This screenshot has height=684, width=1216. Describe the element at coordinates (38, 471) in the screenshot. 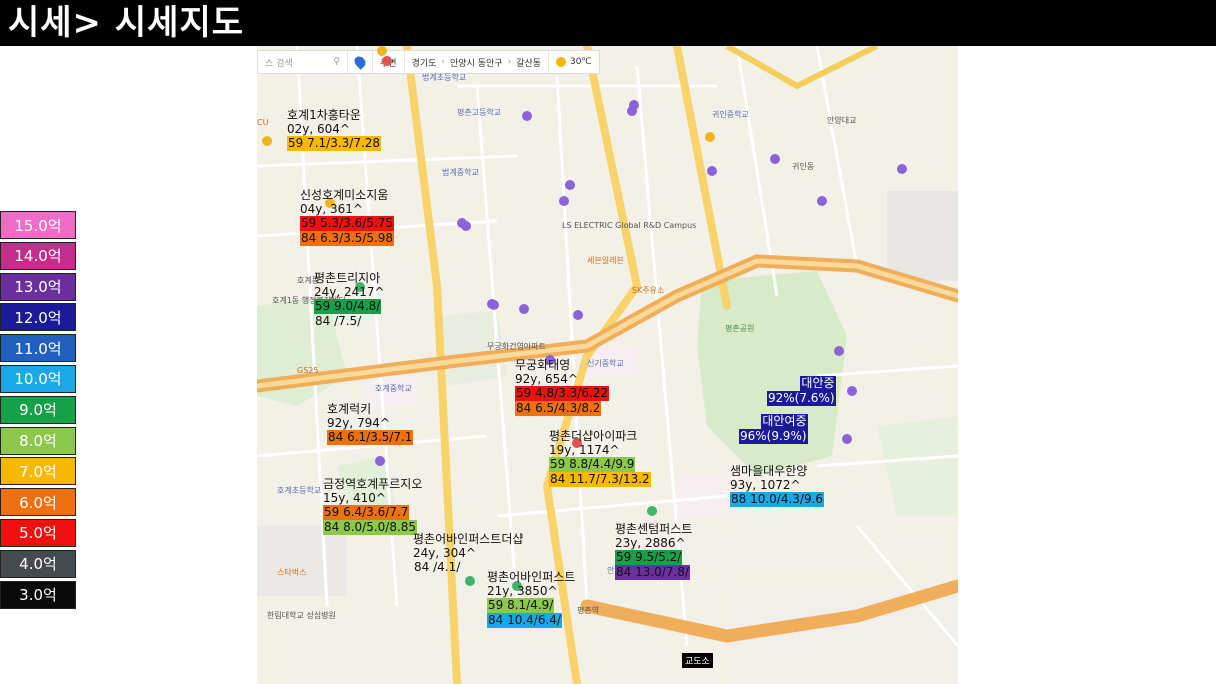

I see `legend-item: 7.0억` at that location.